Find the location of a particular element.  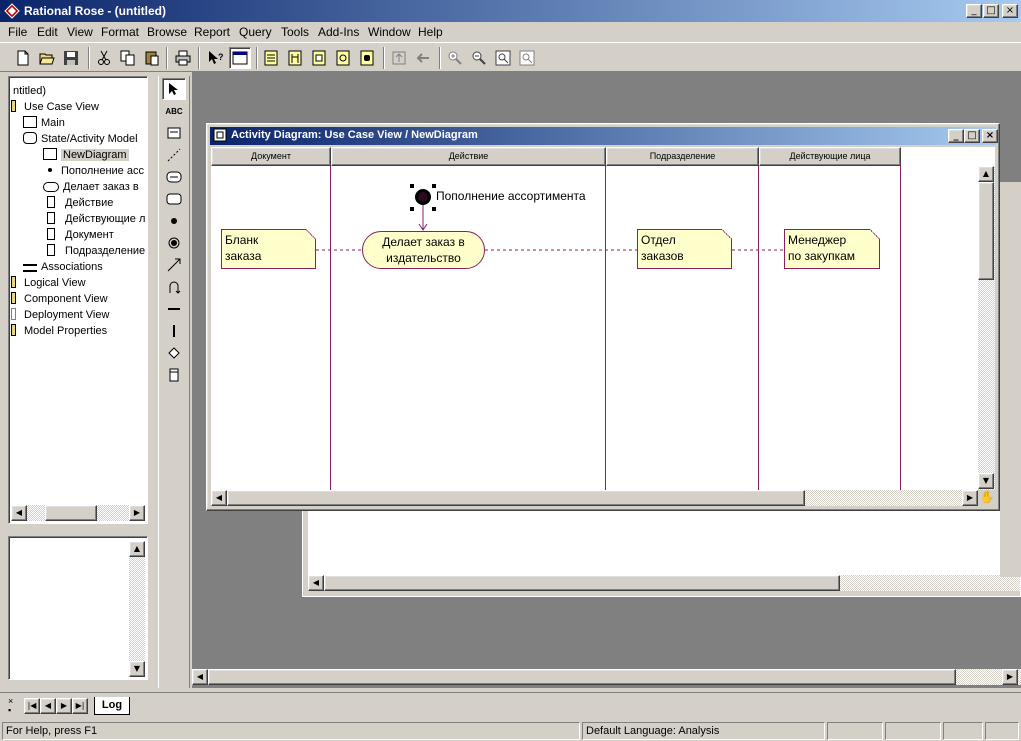

close-button: × is located at coordinates (1010, 11).